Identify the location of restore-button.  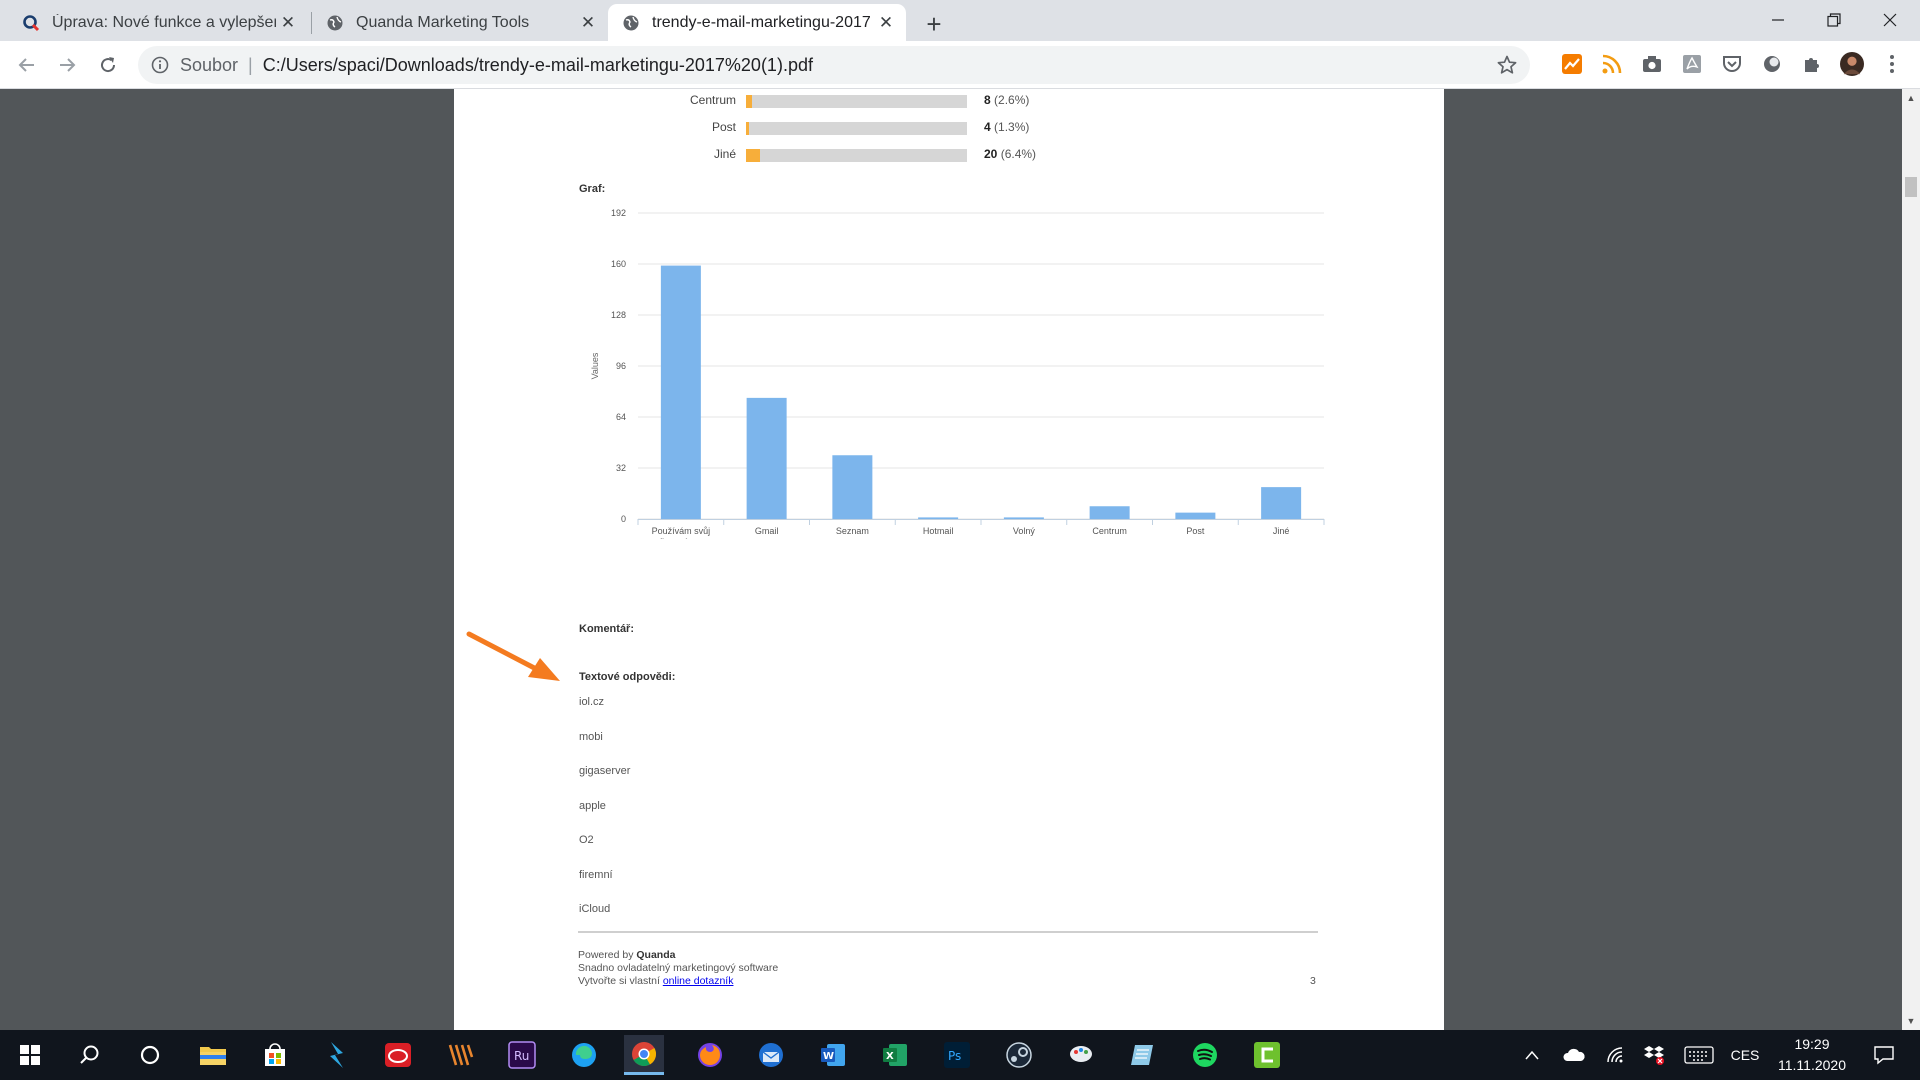
(1834, 20).